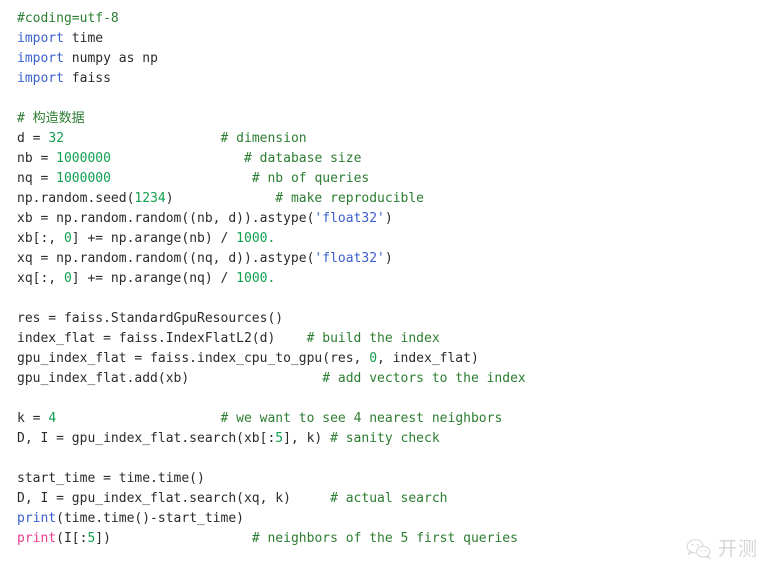 This screenshot has height=574, width=770. Describe the element at coordinates (154, 238) in the screenshot. I see `code-token: ] += np.arange(nb) /` at that location.